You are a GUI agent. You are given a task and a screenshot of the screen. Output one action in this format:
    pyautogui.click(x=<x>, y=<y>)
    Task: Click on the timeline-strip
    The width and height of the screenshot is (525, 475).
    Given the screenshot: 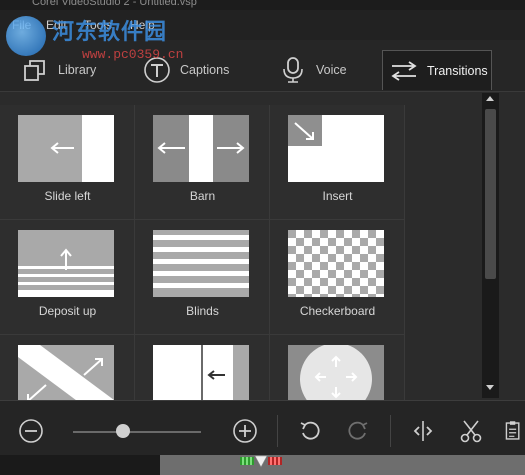 What is the action you would take?
    pyautogui.click(x=262, y=465)
    